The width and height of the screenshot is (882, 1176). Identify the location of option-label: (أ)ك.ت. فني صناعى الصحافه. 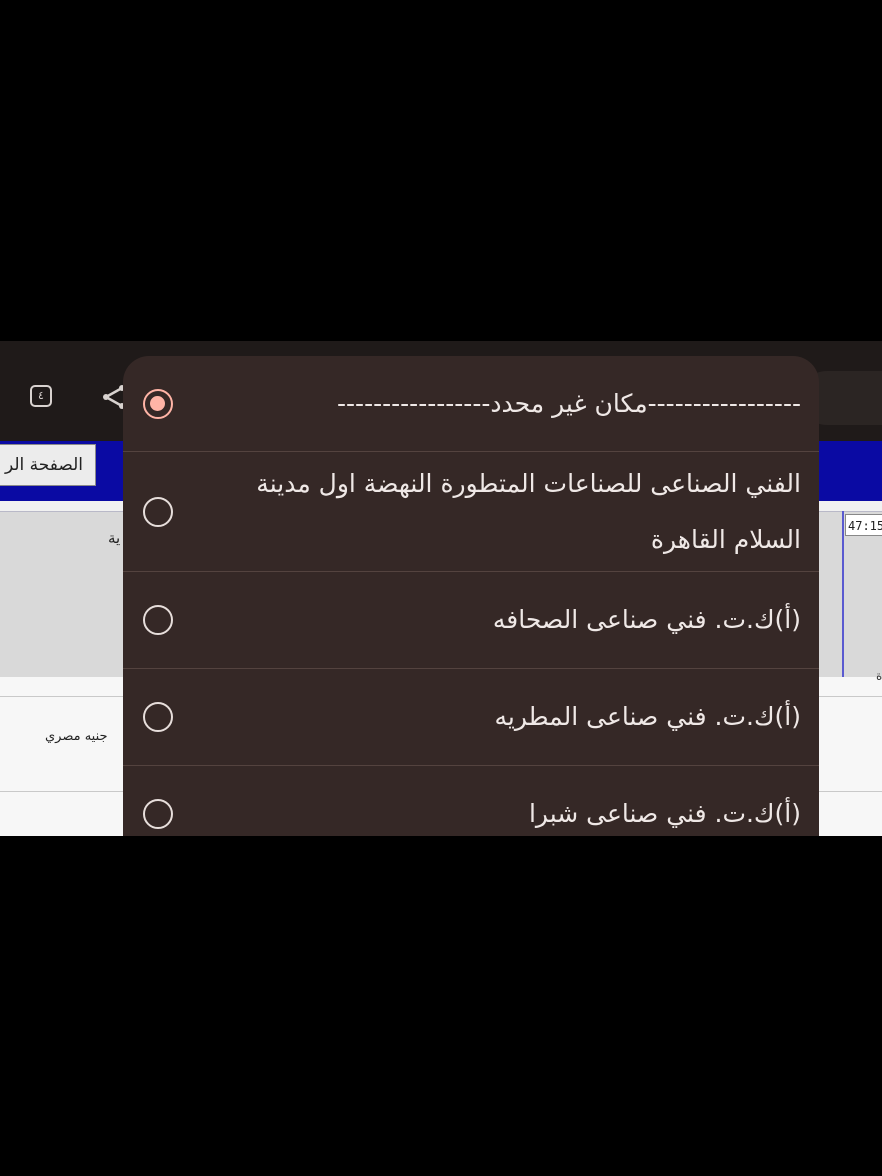
(646, 619).